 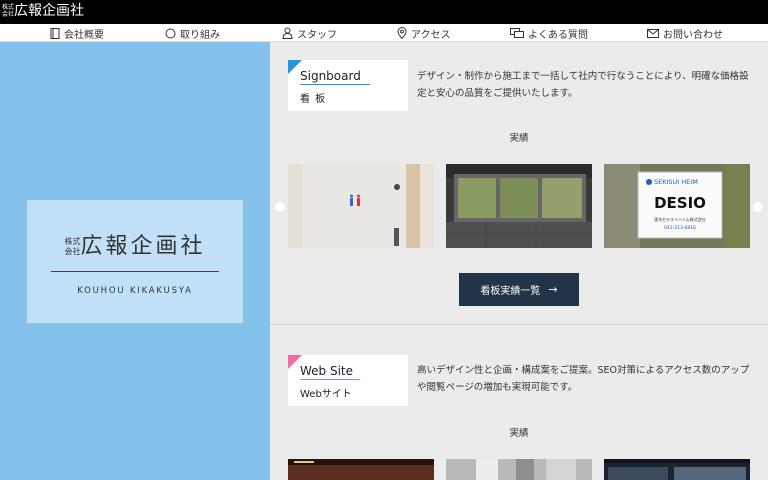 What do you see at coordinates (519, 433) in the screenshot?
I see `website-results-label: 実績` at bounding box center [519, 433].